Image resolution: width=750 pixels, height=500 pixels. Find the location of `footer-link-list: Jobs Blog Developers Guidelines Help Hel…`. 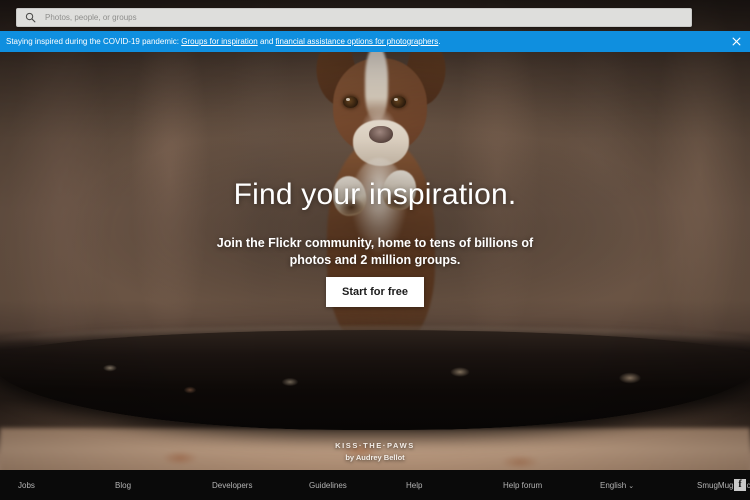

footer-link-list: Jobs Blog Developers Guidelines Help Hel… is located at coordinates (375, 485).